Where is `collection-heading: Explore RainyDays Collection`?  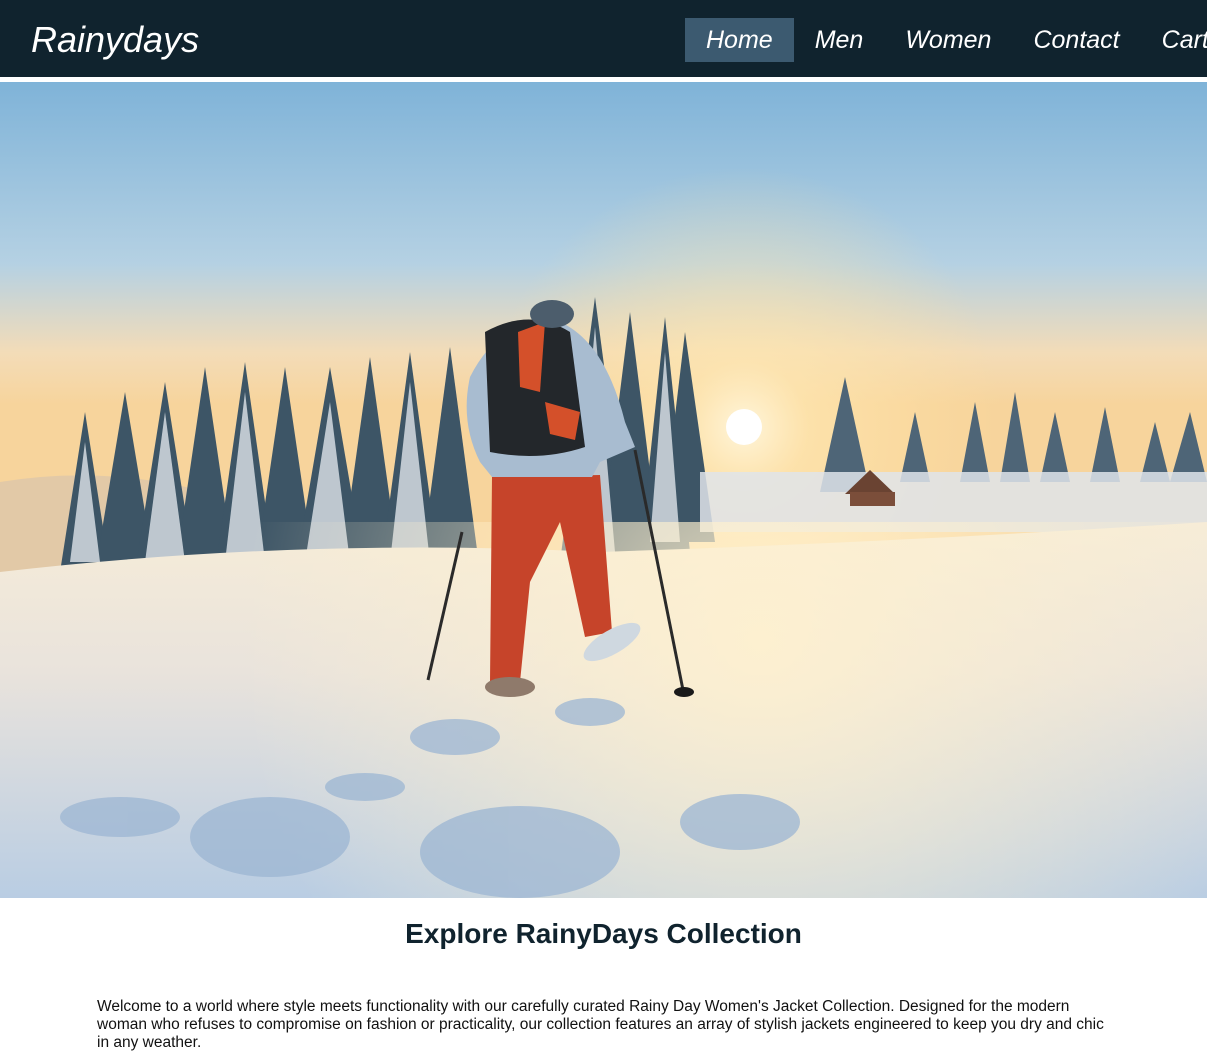 collection-heading: Explore RainyDays Collection is located at coordinates (603, 933).